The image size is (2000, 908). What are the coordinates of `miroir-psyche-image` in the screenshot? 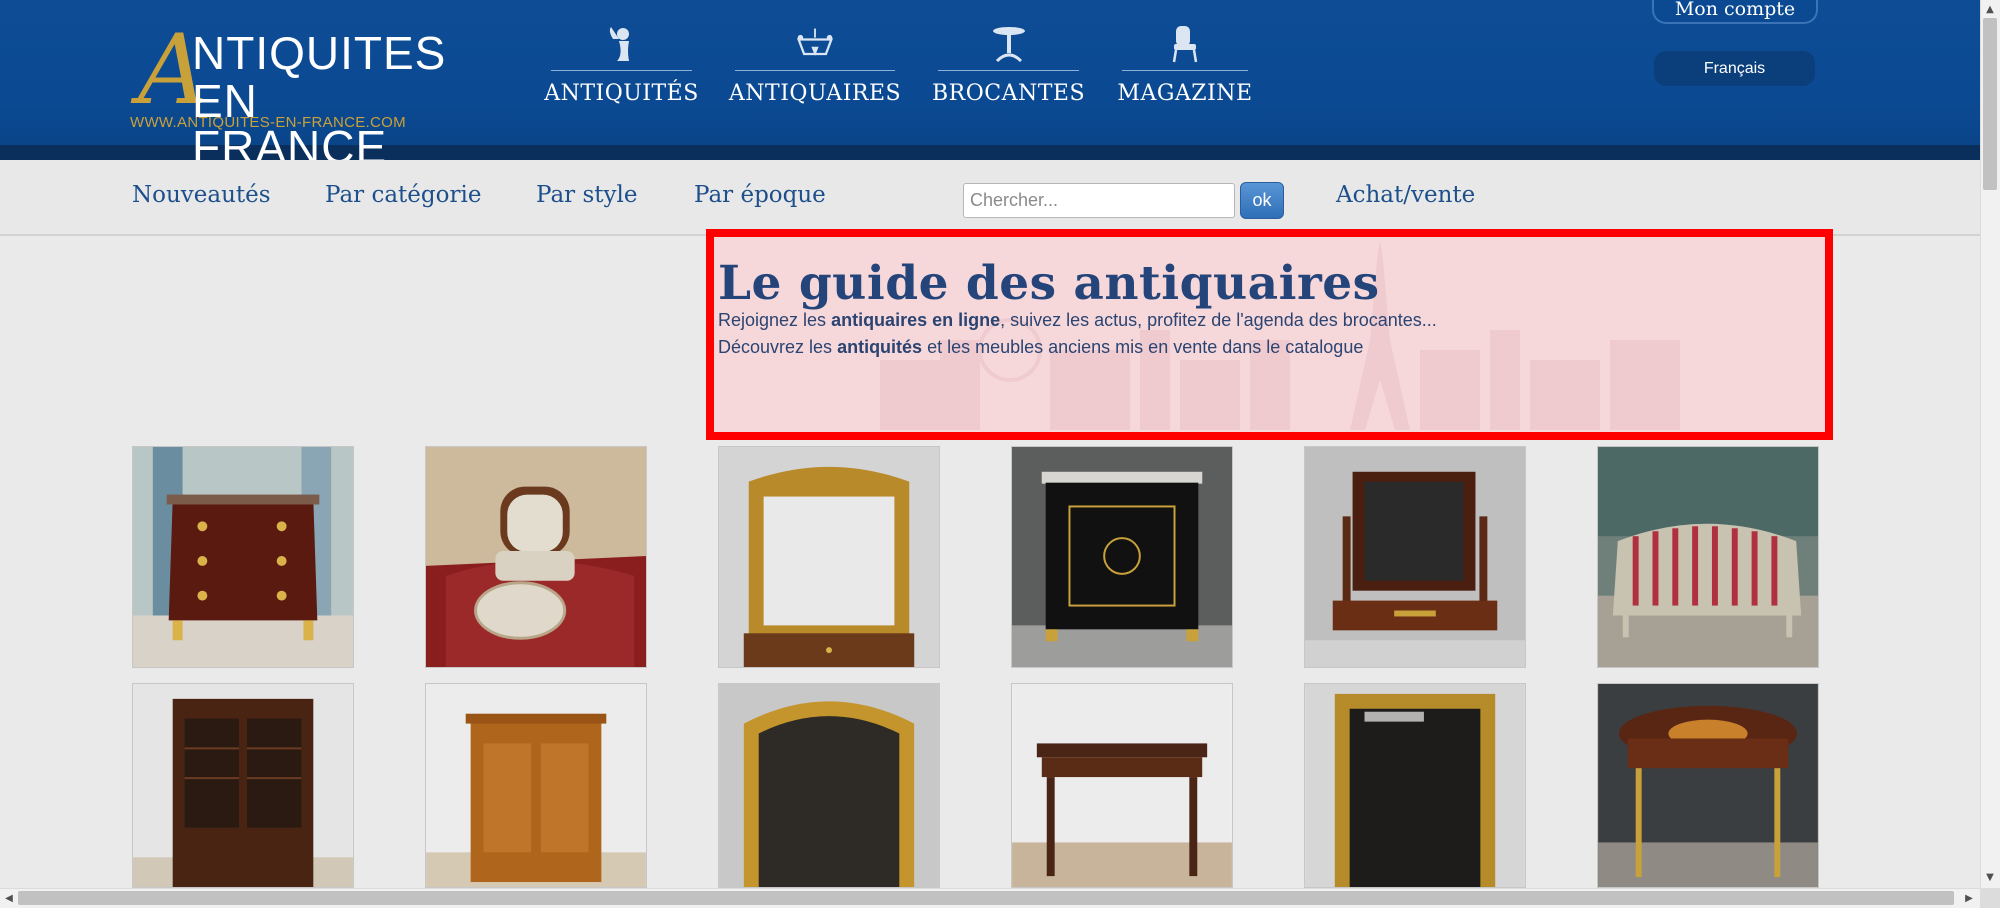 It's located at (1415, 557).